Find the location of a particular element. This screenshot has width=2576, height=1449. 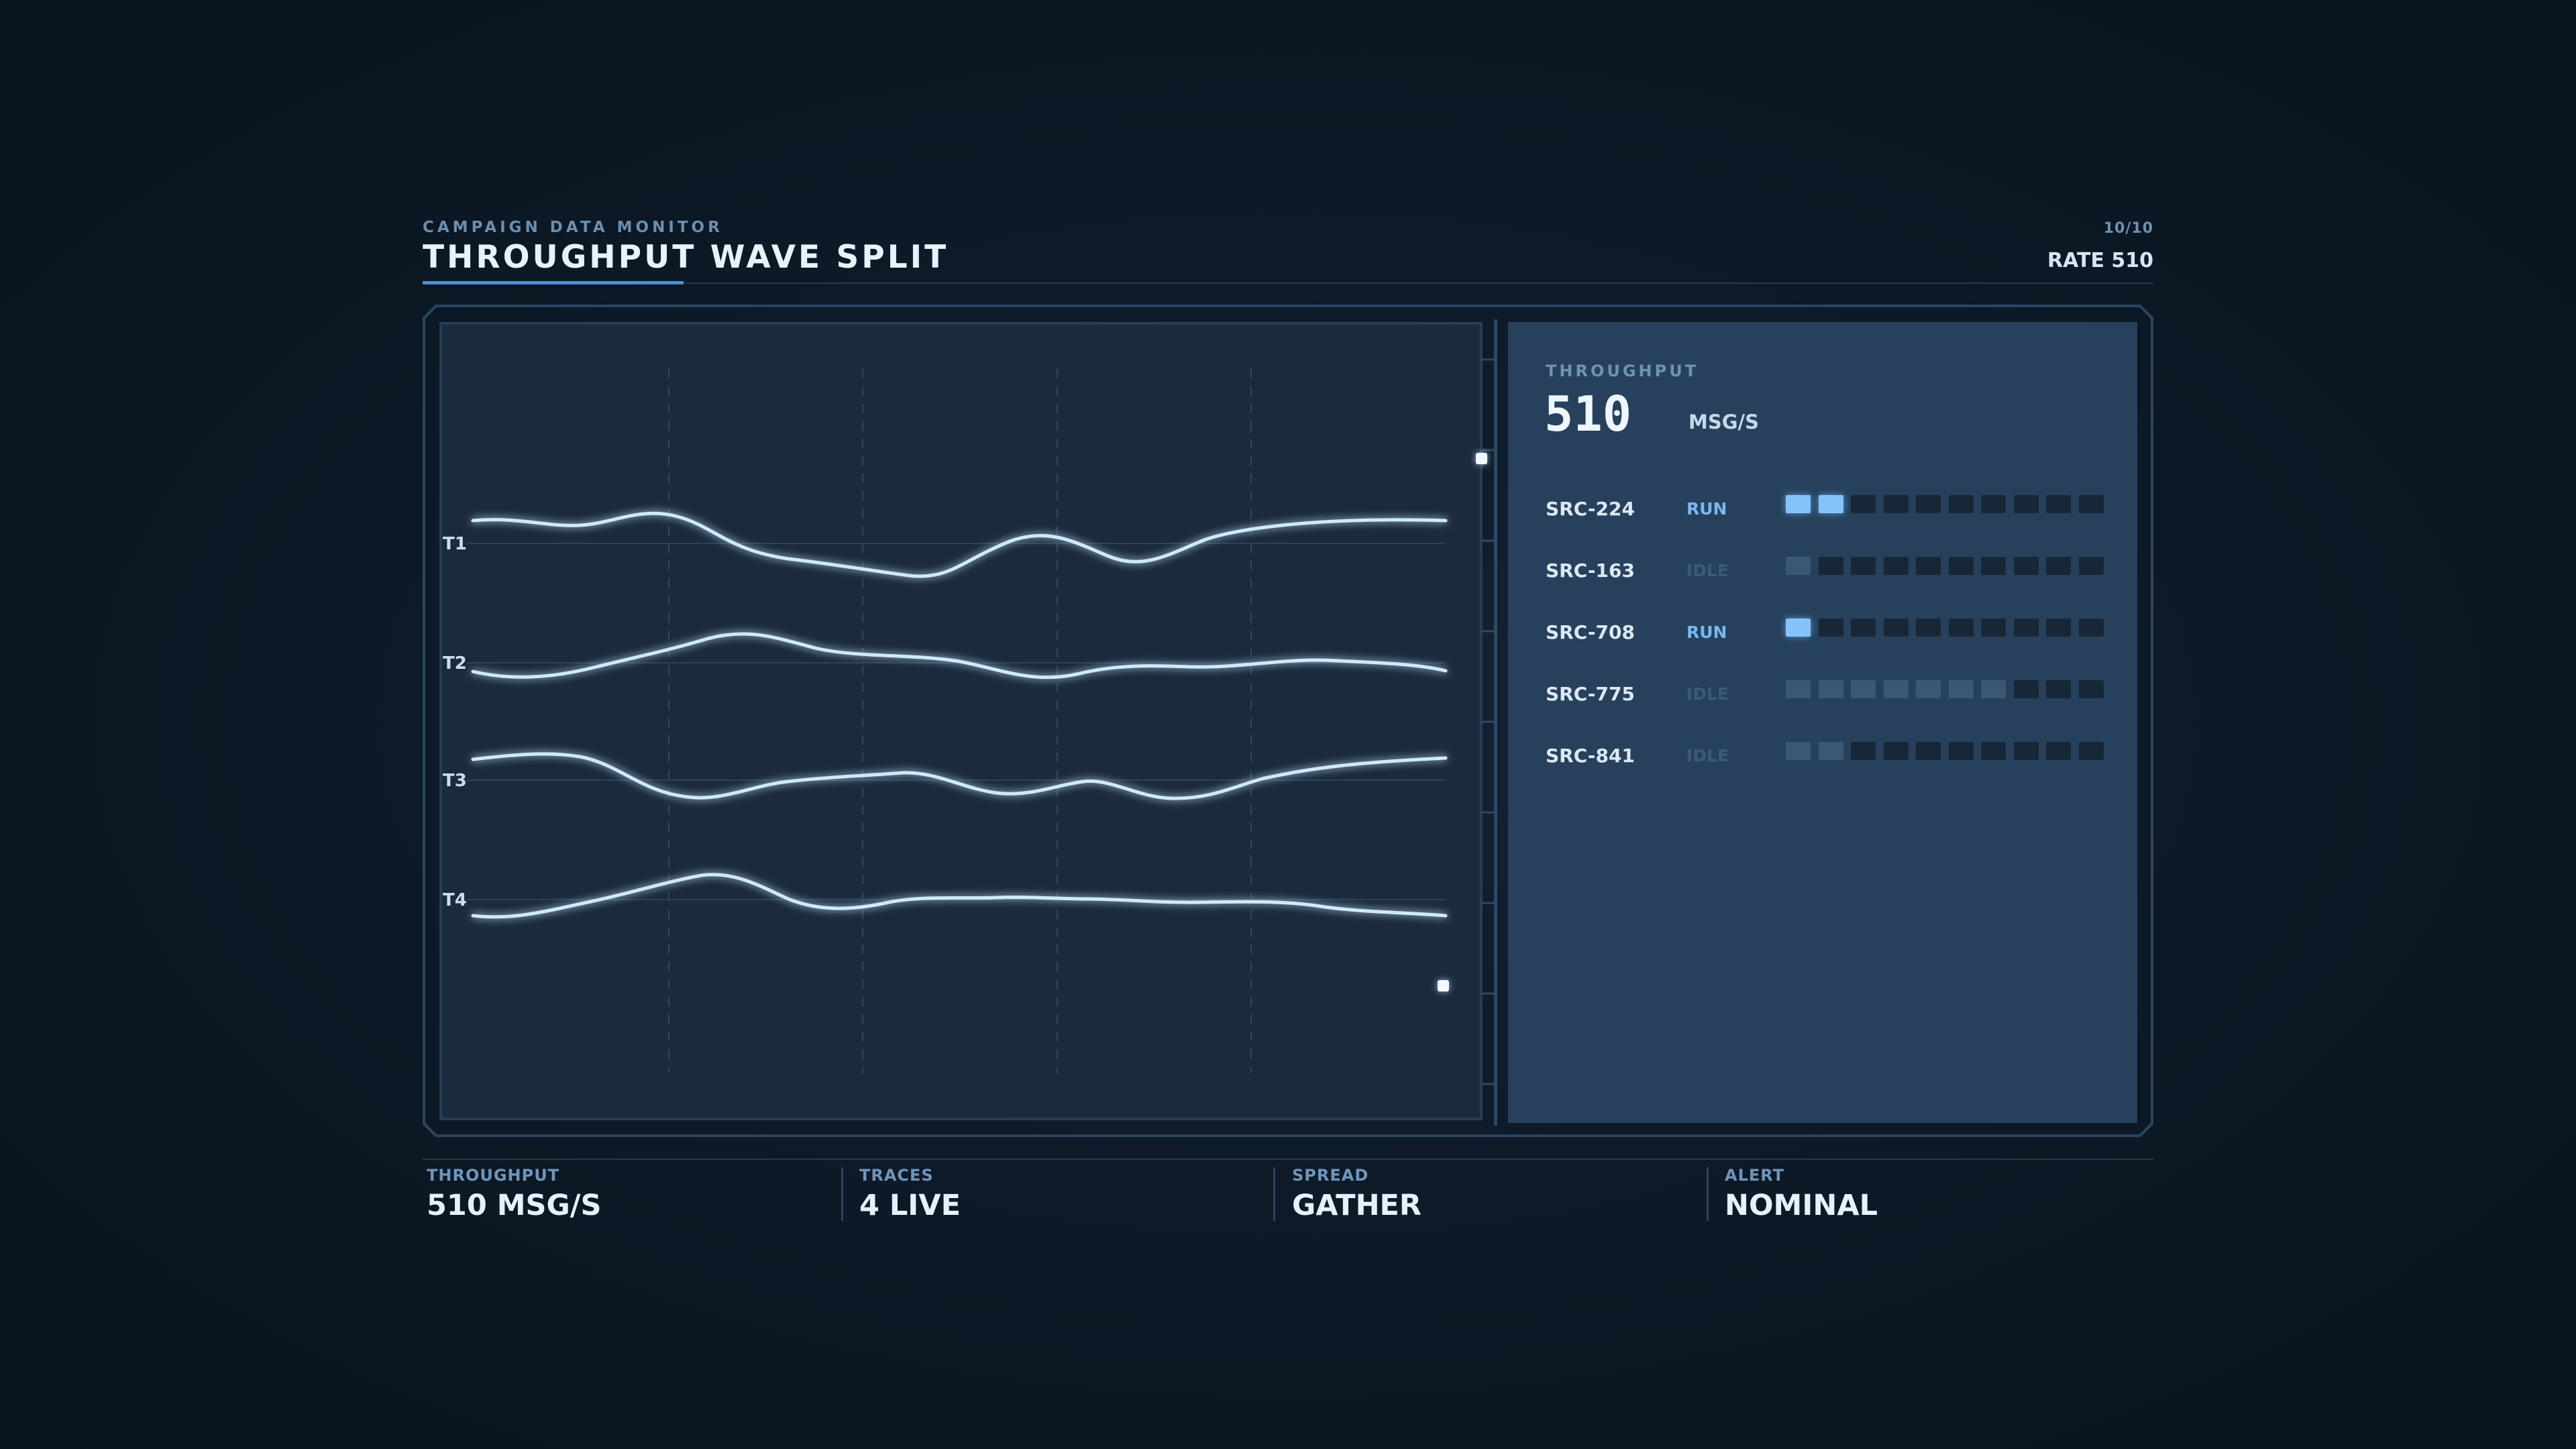

page-counter: 10/10 is located at coordinates (2128, 228).